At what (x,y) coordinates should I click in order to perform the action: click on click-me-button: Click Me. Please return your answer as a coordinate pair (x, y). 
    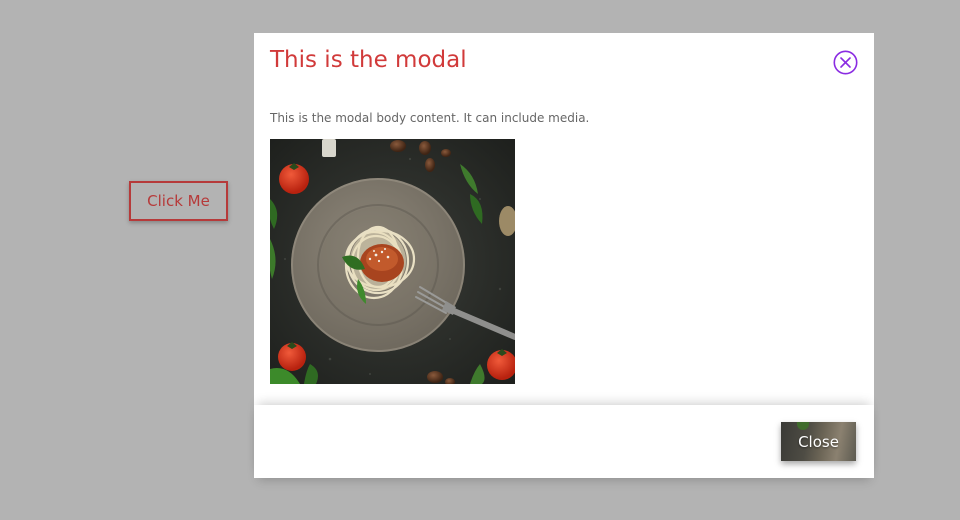
    Looking at the image, I should click on (178, 201).